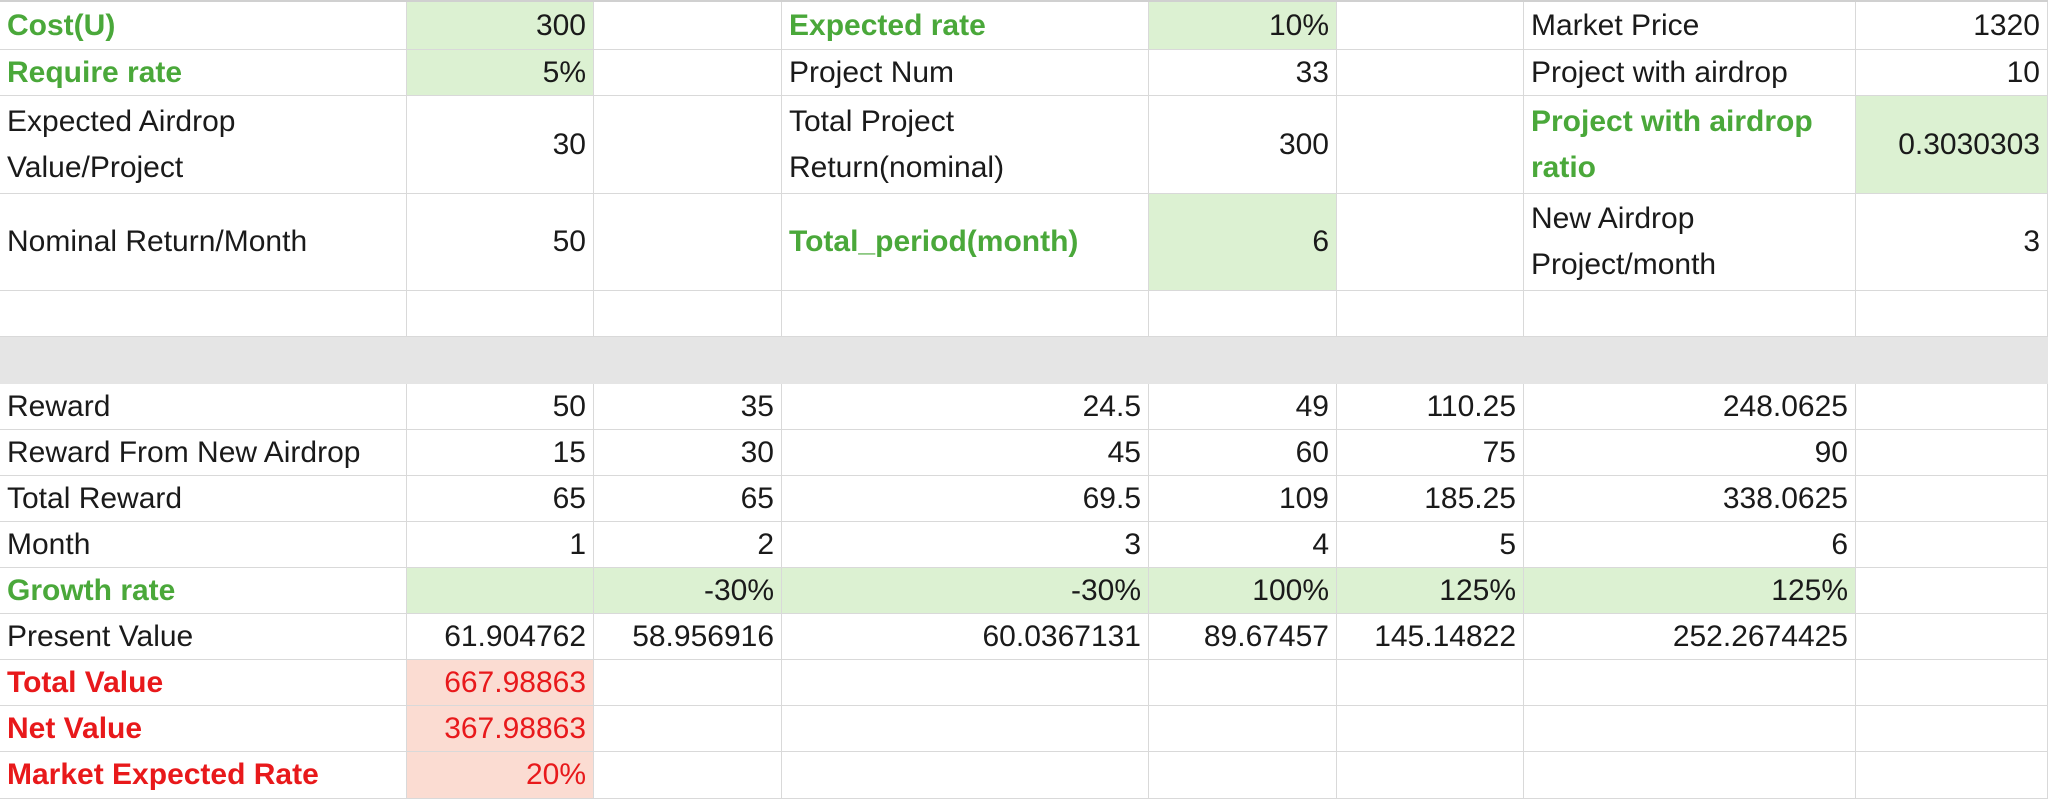 The height and width of the screenshot is (799, 2048). I want to click on nominal-return-label-cell: Nominal Return/Month, so click(203, 242).